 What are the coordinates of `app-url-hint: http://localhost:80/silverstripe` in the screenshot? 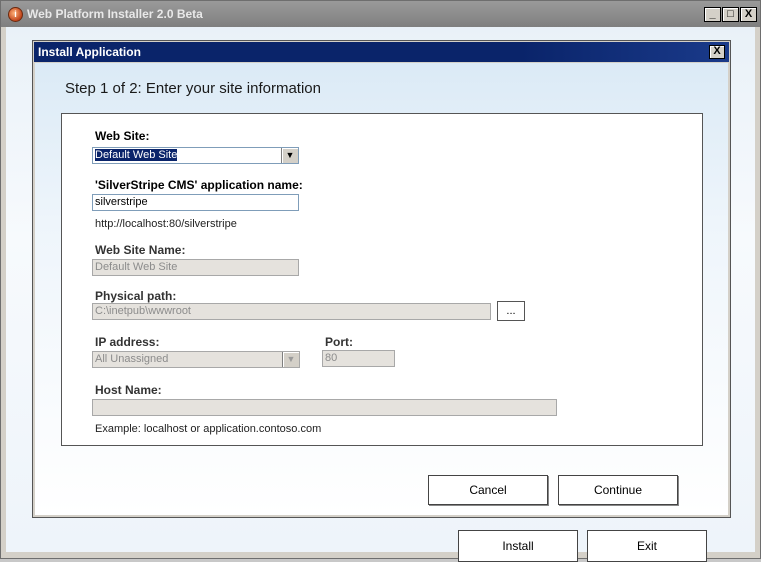 It's located at (166, 224).